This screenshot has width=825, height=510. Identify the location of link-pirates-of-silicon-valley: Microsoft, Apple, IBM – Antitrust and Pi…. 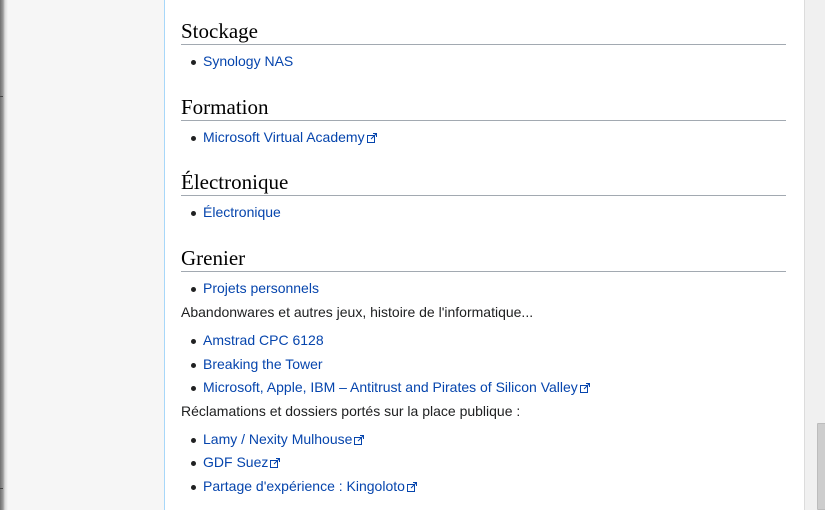
(396, 387).